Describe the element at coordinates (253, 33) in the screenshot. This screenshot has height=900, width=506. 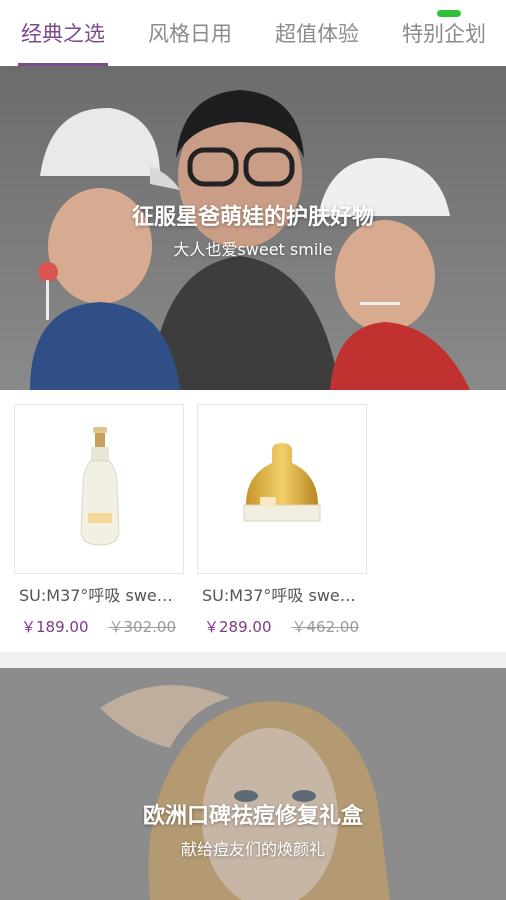
I see `category-tab-bar: 经典之选 风格日用 超值体验 特别企划` at that location.